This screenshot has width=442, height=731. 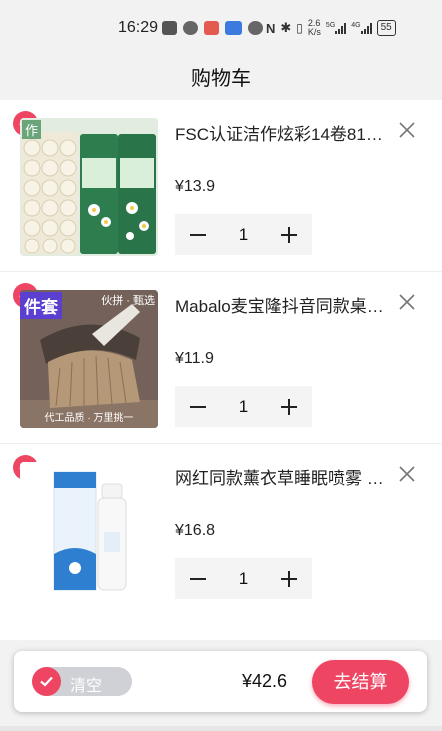 What do you see at coordinates (32, 129) in the screenshot?
I see `thumb-caption: 作` at bounding box center [32, 129].